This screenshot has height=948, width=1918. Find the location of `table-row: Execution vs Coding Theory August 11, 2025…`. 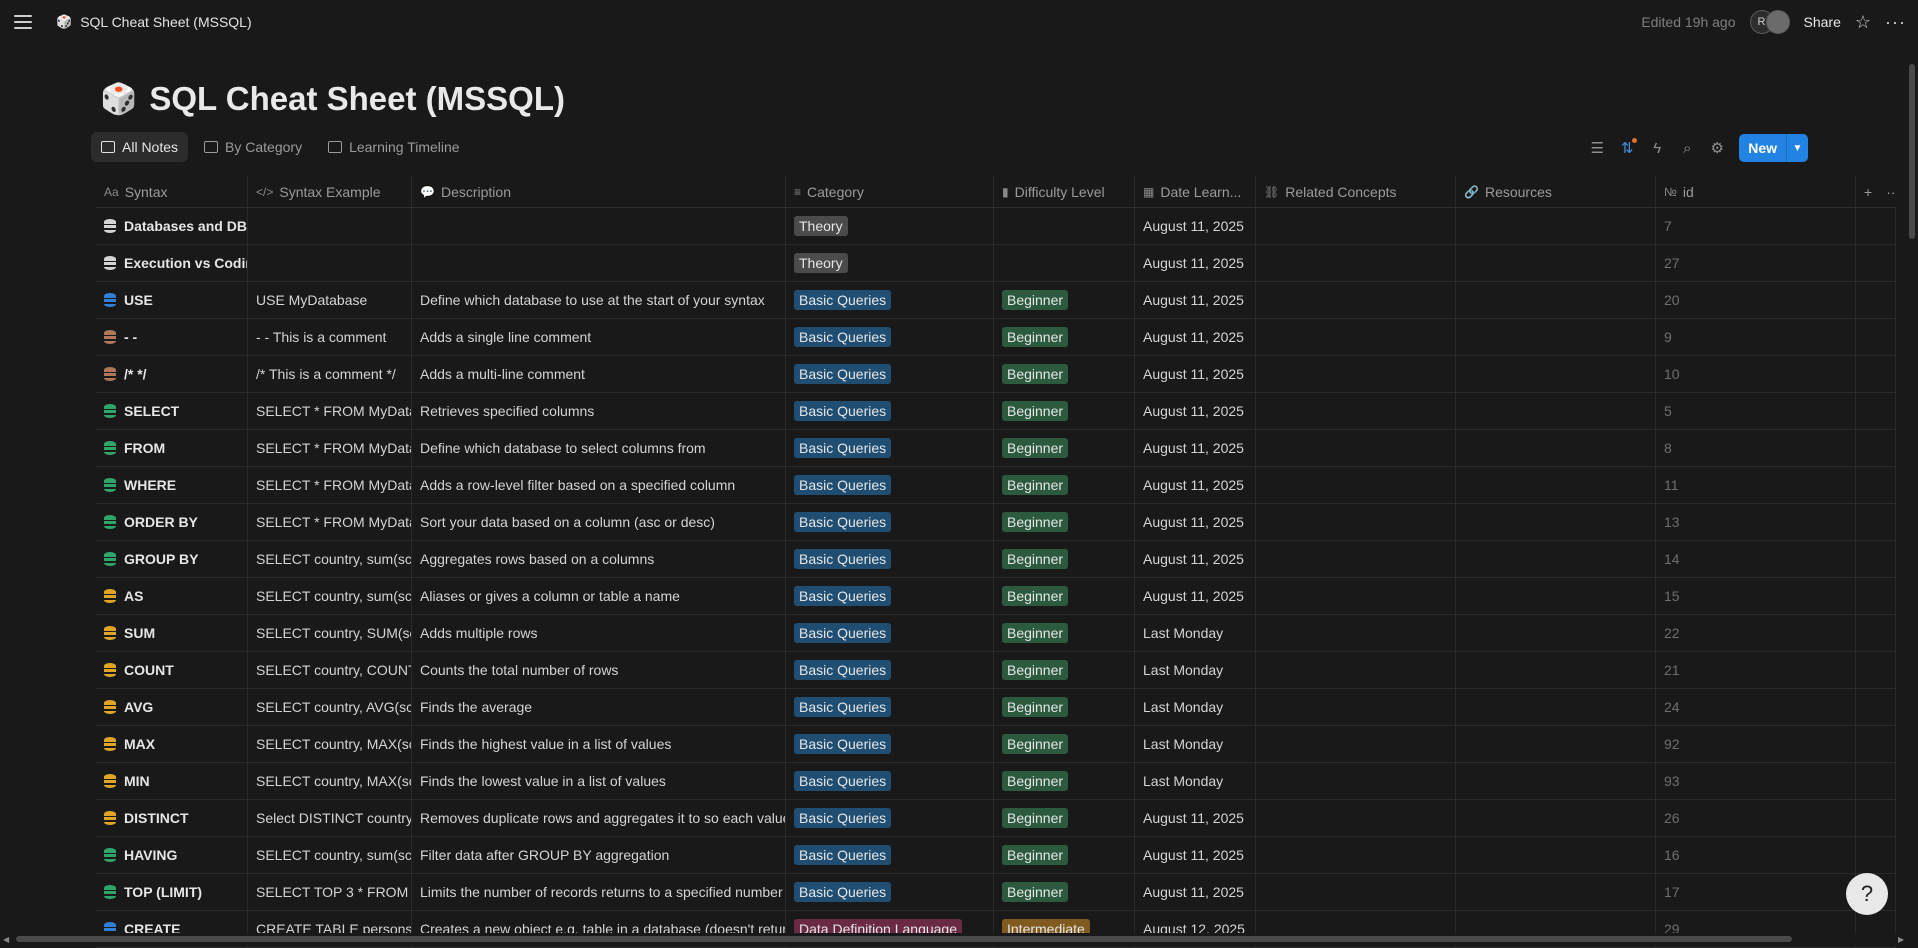

table-row: Execution vs Coding Theory August 11, 2025… is located at coordinates (996, 263).